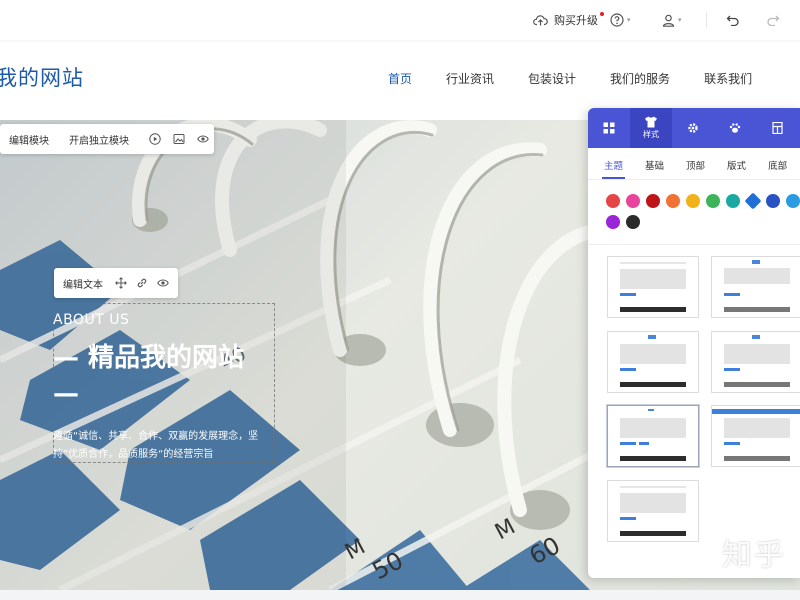 This screenshot has width=800, height=600. Describe the element at coordinates (164, 446) in the screenshot. I see `hero-description: 遵循“诚信、共享、合作、双赢的发展理念，坚持”优质合作，品质服务“的经营宗旨` at that location.